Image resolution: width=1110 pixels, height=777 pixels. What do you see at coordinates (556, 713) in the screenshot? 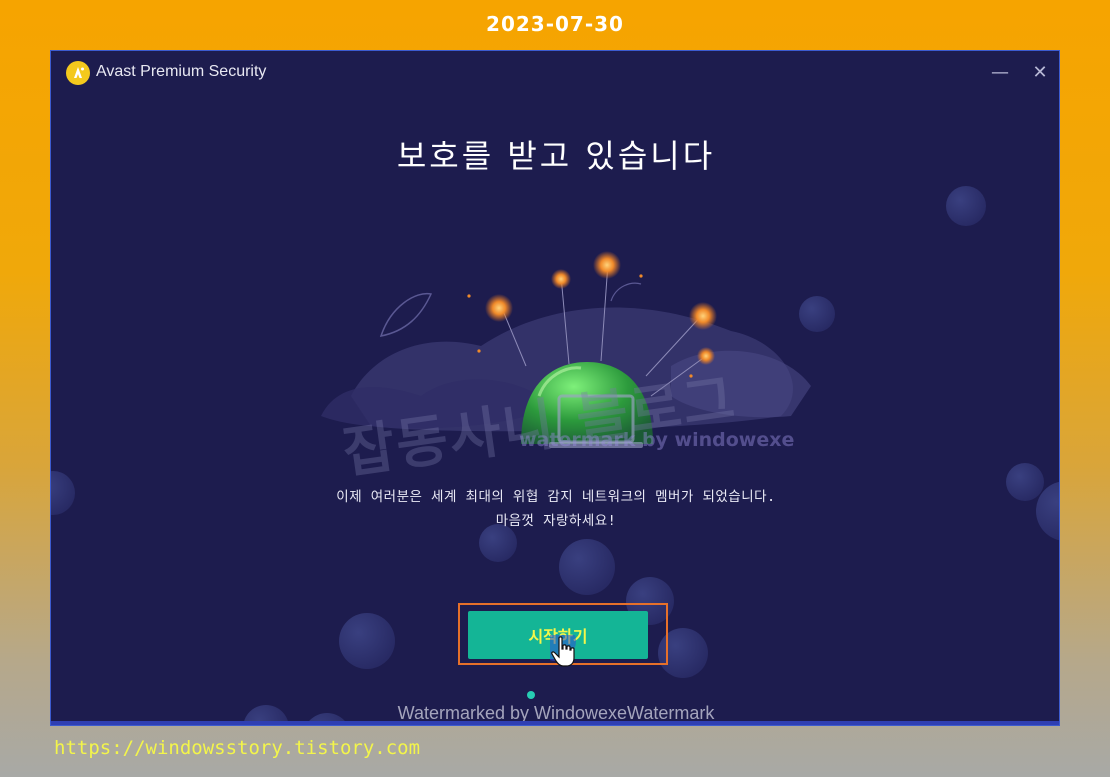
I see `bottom-watermark: Watermarked by WindowexeWatermark` at bounding box center [556, 713].